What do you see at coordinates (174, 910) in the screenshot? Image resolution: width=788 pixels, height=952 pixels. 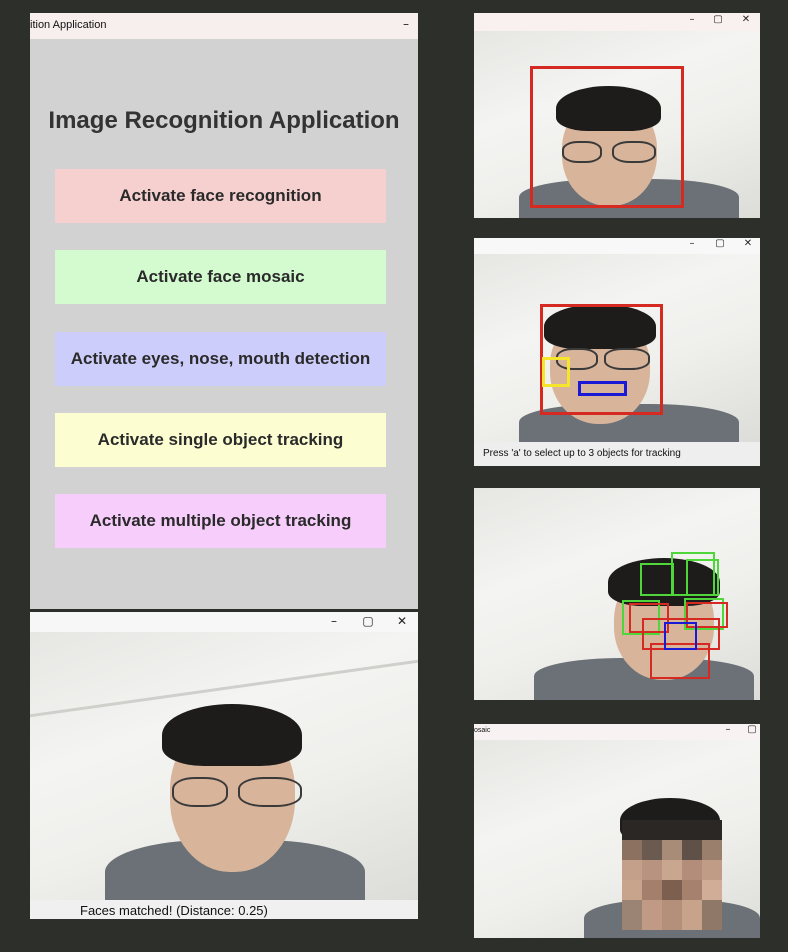 I see `status-text: Faces matched! (Distance: 0.25)` at bounding box center [174, 910].